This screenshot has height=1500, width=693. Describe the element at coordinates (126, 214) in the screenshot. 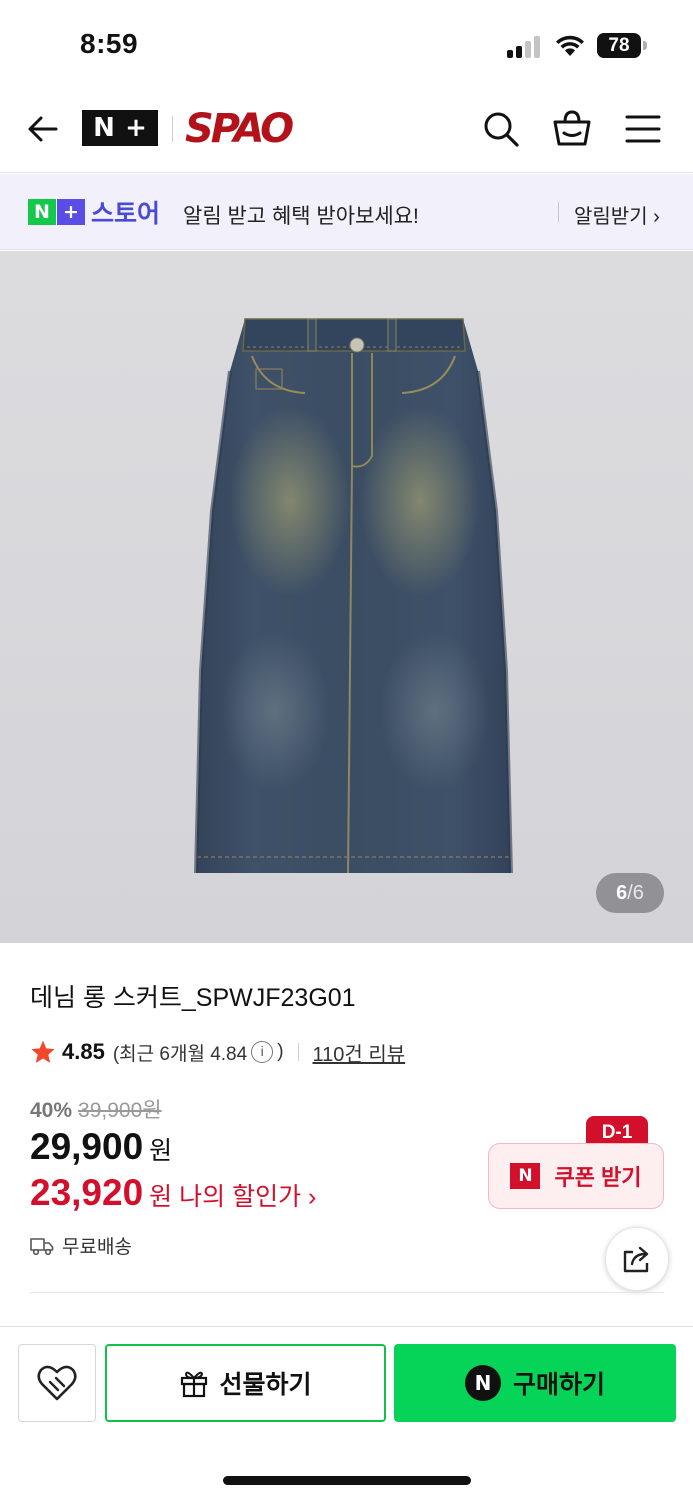

I see `store-badge-label: 스토어` at that location.